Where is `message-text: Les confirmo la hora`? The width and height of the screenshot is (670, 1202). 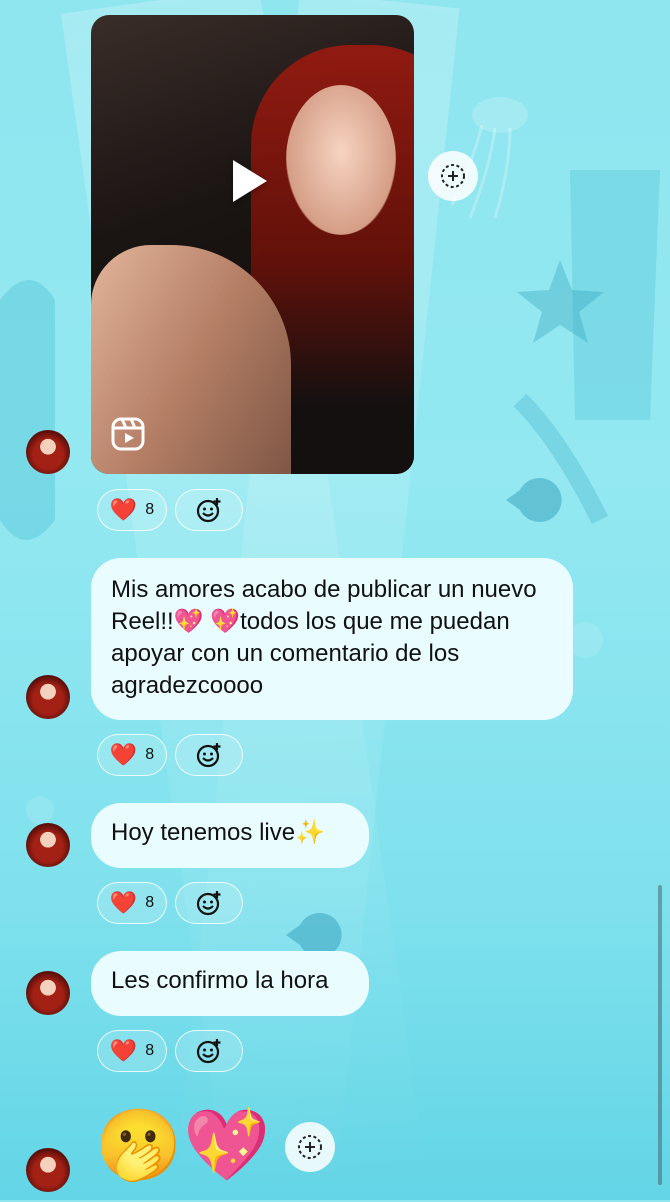 message-text: Les confirmo la hora is located at coordinates (220, 980).